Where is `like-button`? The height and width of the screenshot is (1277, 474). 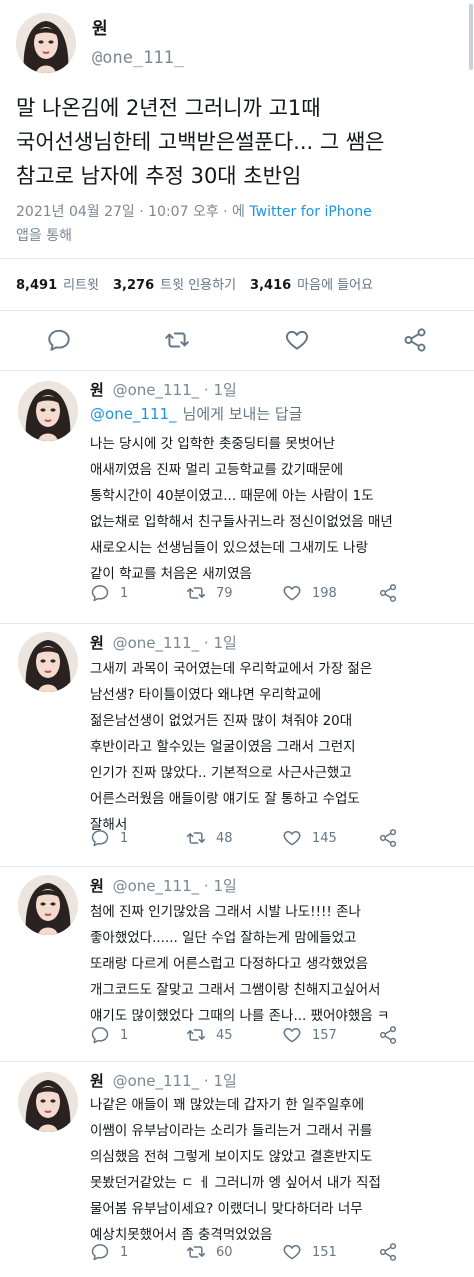 like-button is located at coordinates (297, 340).